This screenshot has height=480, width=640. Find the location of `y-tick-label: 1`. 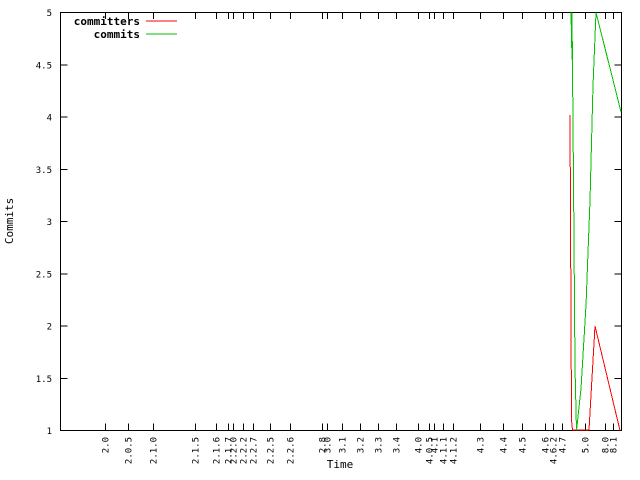

y-tick-label: 1 is located at coordinates (49, 432).